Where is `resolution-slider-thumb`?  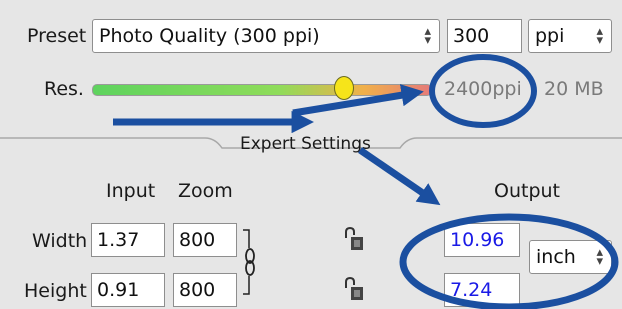 resolution-slider-thumb is located at coordinates (343, 88).